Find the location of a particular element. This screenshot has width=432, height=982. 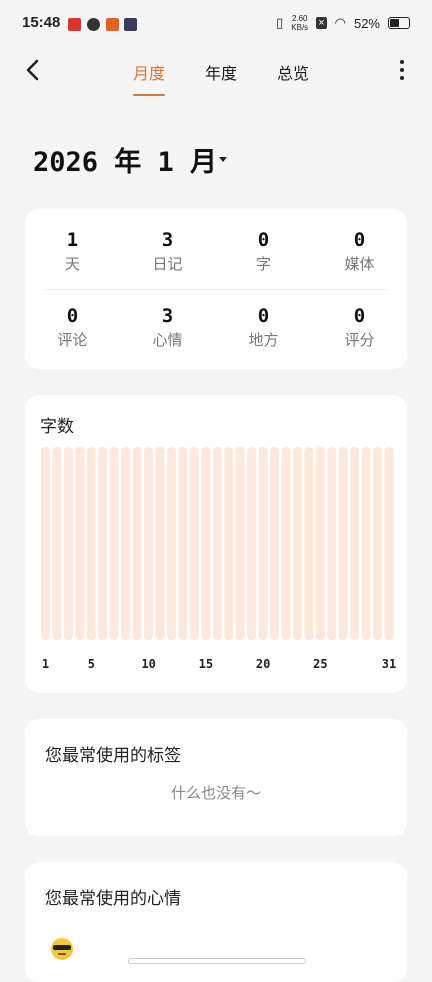

tab-yearly: 年度 is located at coordinates (221, 72).